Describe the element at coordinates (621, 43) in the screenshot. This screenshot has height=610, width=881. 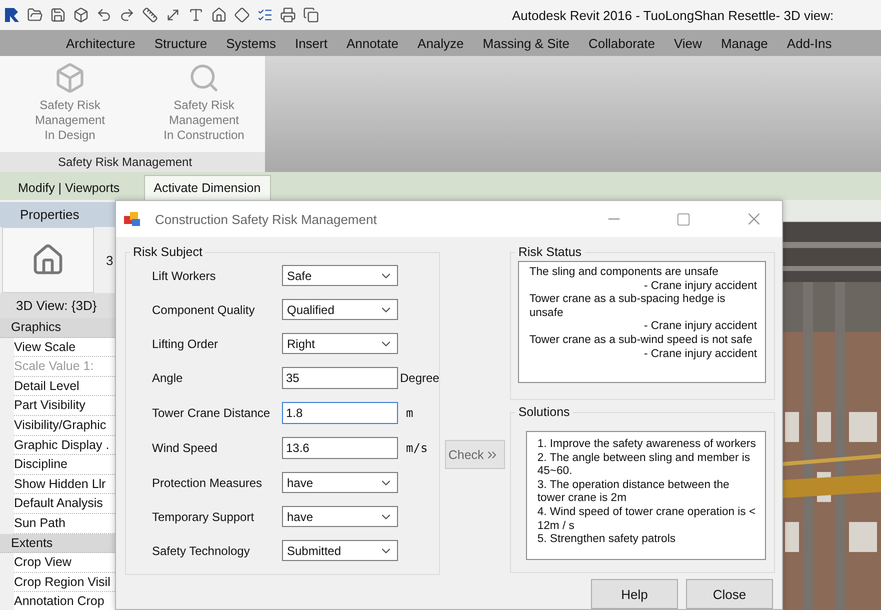
I see `ribbon-tab: Collaborate` at that location.